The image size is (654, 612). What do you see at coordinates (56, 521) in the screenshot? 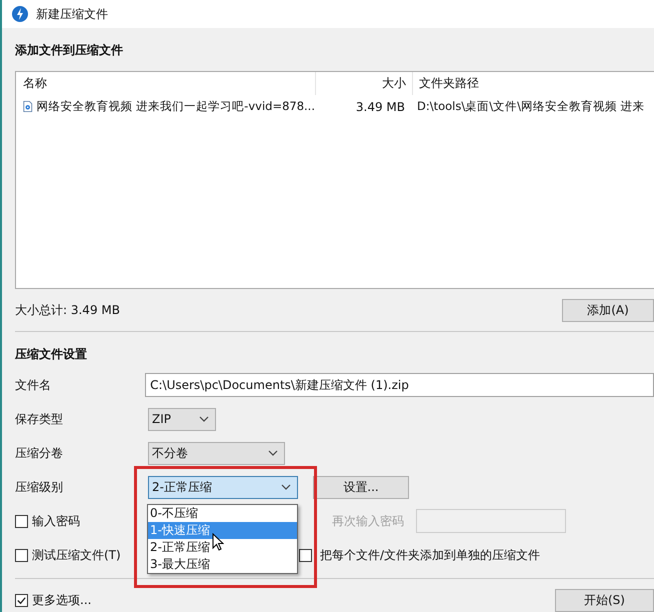
I see `checkbox-label: 输入密码` at bounding box center [56, 521].